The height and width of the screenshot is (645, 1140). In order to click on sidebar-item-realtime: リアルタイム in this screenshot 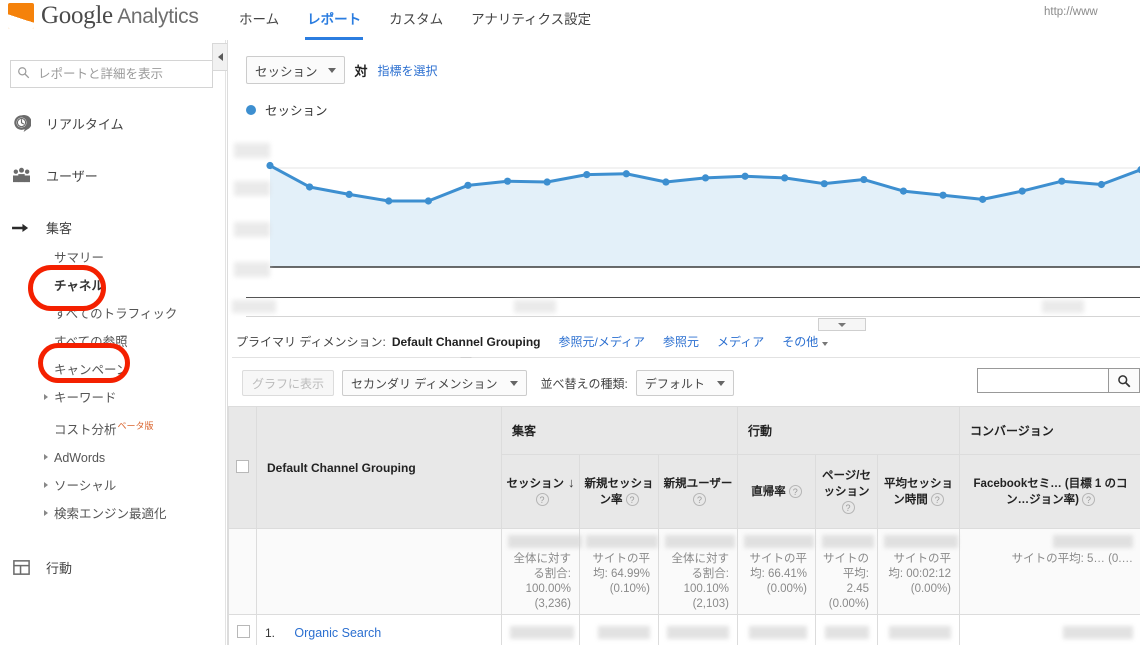, I will do `click(112, 123)`.